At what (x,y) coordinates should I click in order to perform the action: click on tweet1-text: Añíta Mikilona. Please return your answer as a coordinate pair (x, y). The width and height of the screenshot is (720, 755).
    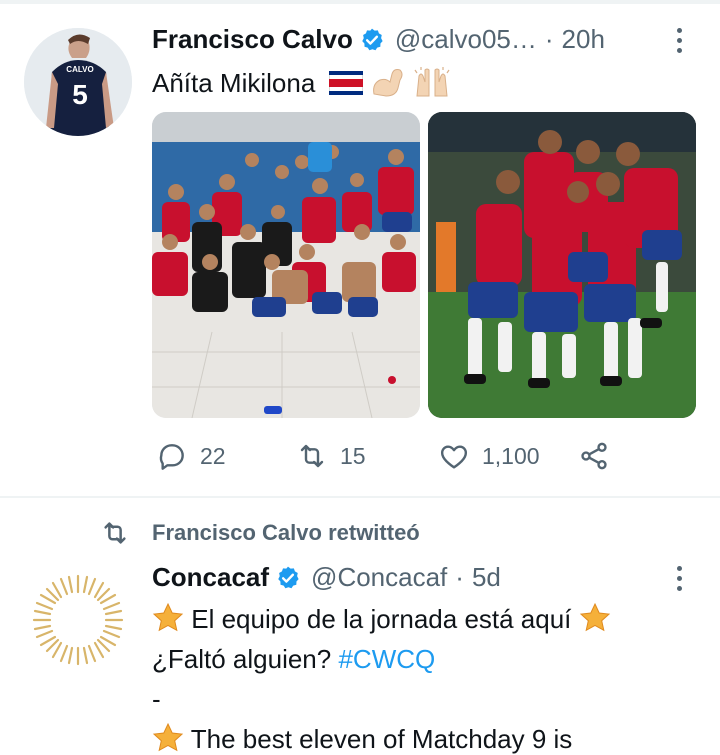
    Looking at the image, I should click on (301, 82).